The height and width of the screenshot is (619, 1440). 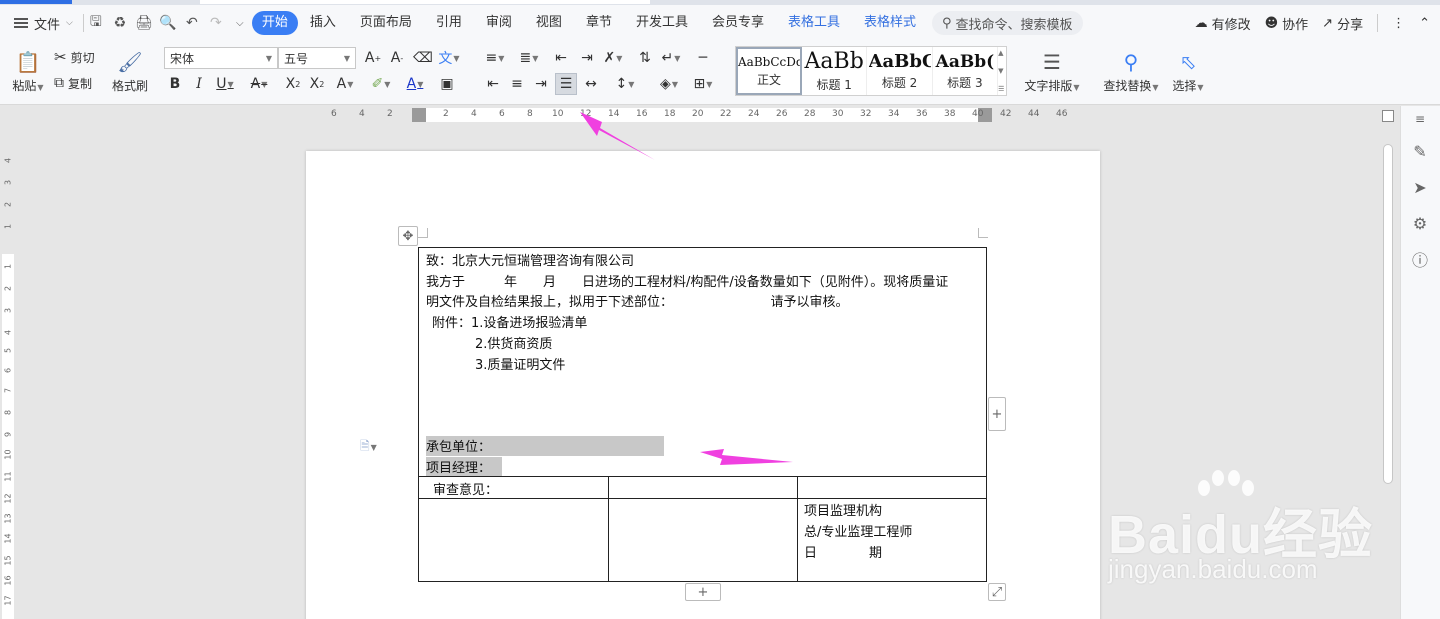 What do you see at coordinates (843, 553) in the screenshot?
I see `supervisor-date: 日 期` at bounding box center [843, 553].